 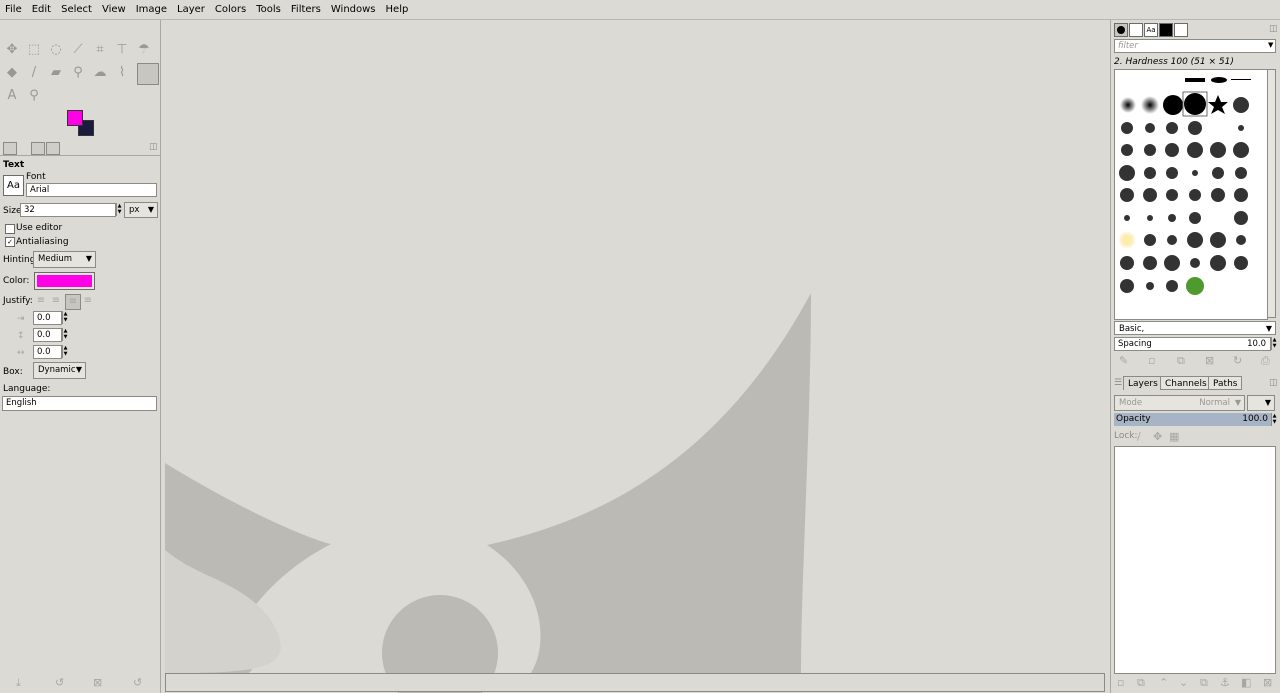 What do you see at coordinates (13, 185) in the screenshot?
I see `font-preview-button: Aa` at bounding box center [13, 185].